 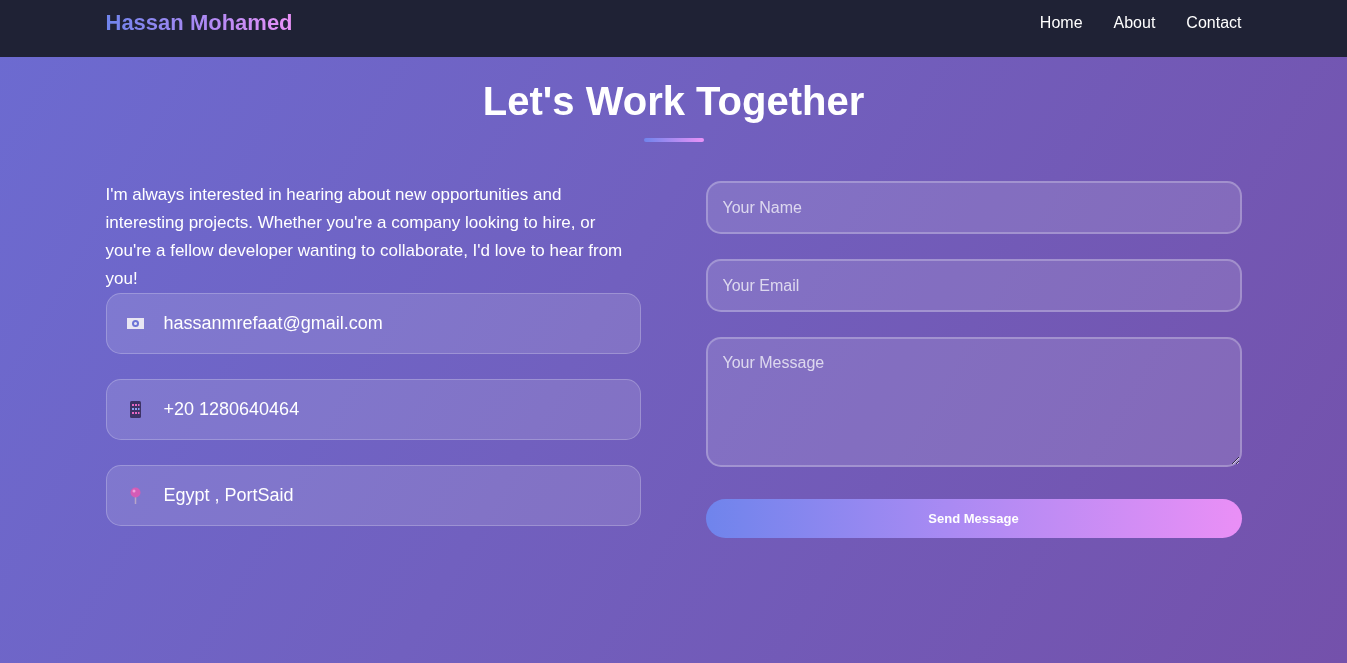 What do you see at coordinates (228, 495) in the screenshot?
I see `contact-text: Egypt , PortSaid` at bounding box center [228, 495].